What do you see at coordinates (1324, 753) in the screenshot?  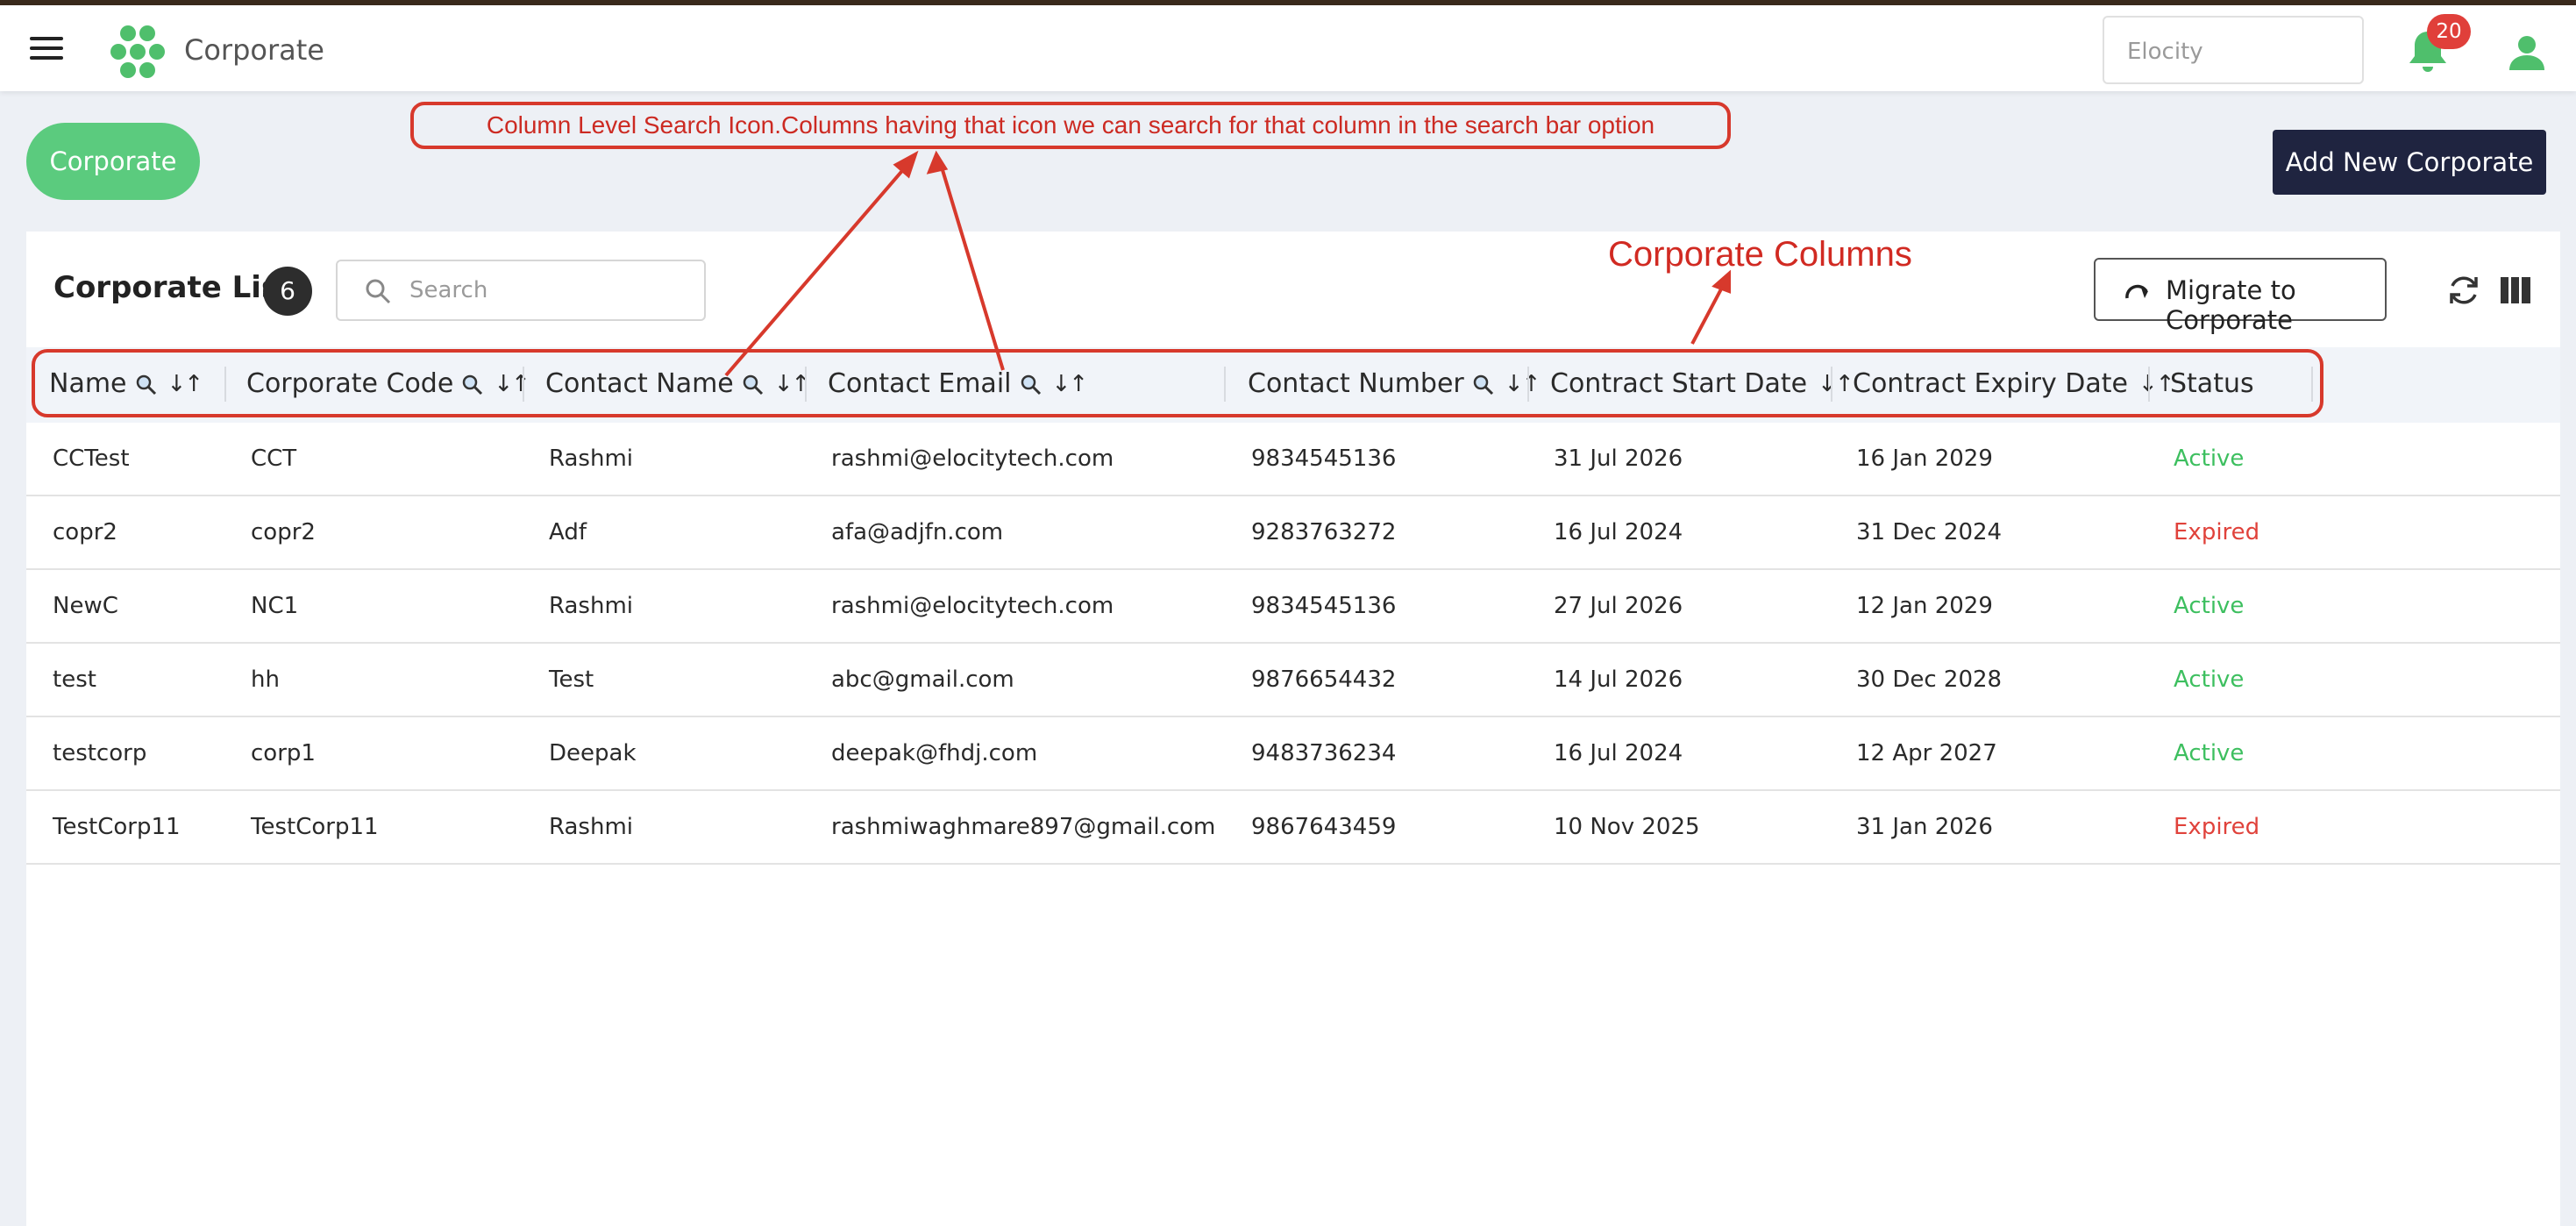 I see `table-cell: 9483736234` at bounding box center [1324, 753].